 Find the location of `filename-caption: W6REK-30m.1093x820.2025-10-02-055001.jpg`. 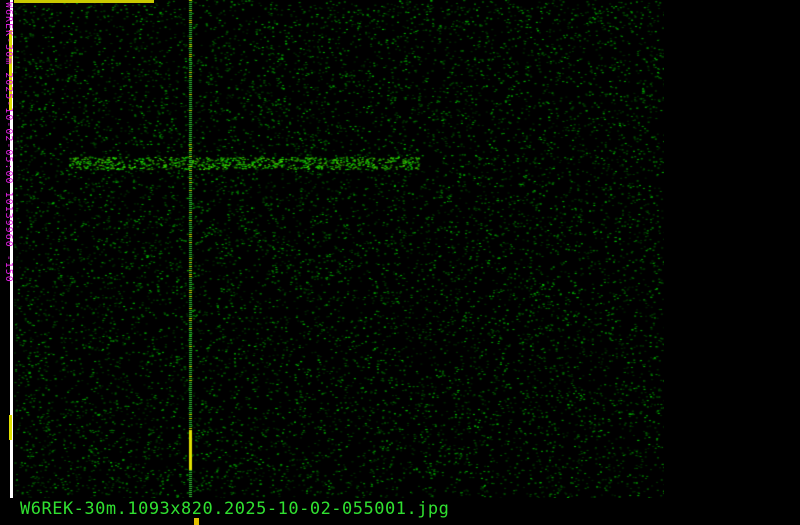

filename-caption: W6REK-30m.1093x820.2025-10-02-055001.jpg is located at coordinates (235, 509).